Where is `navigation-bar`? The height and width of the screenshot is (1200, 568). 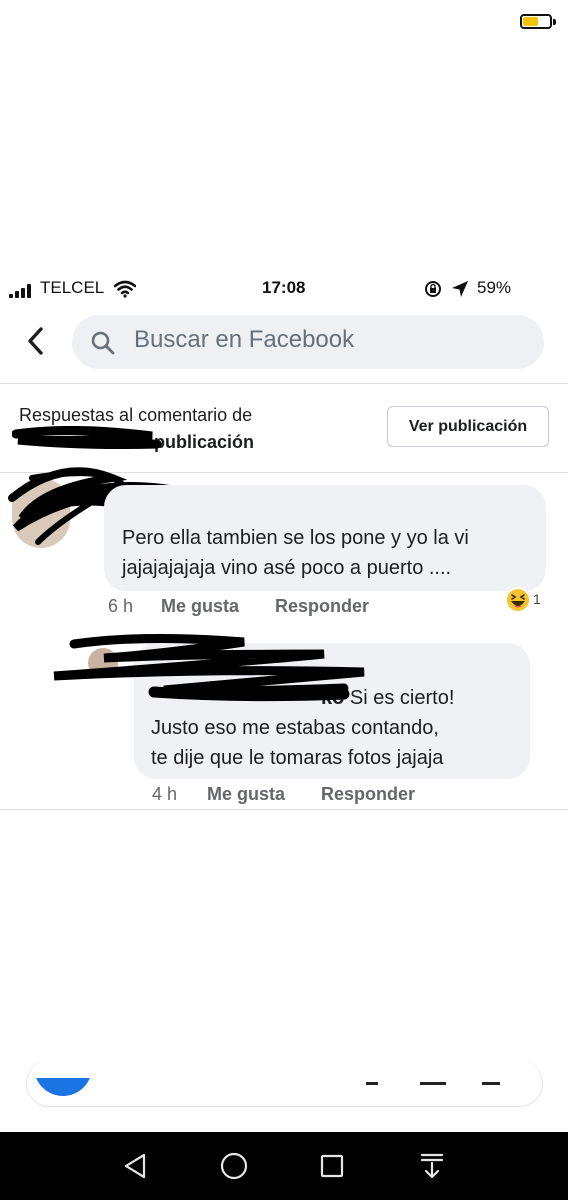
navigation-bar is located at coordinates (284, 1166).